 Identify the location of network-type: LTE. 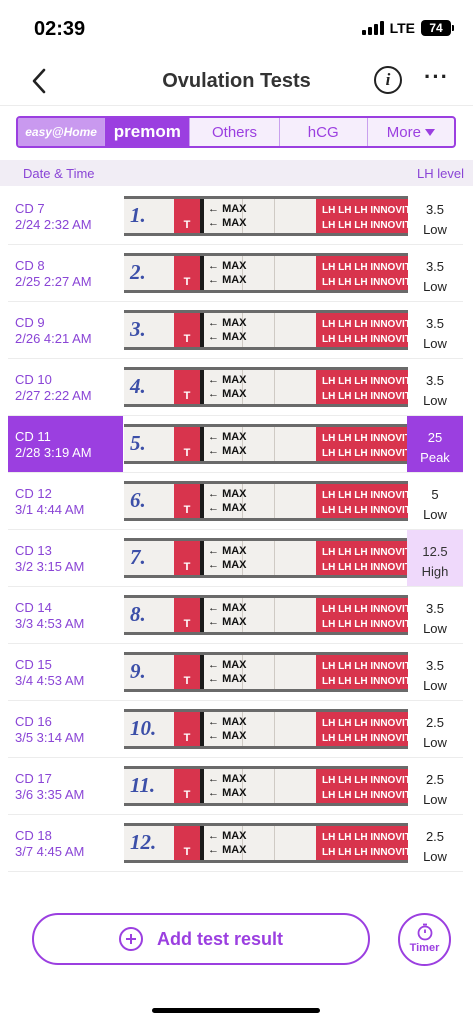
(402, 28).